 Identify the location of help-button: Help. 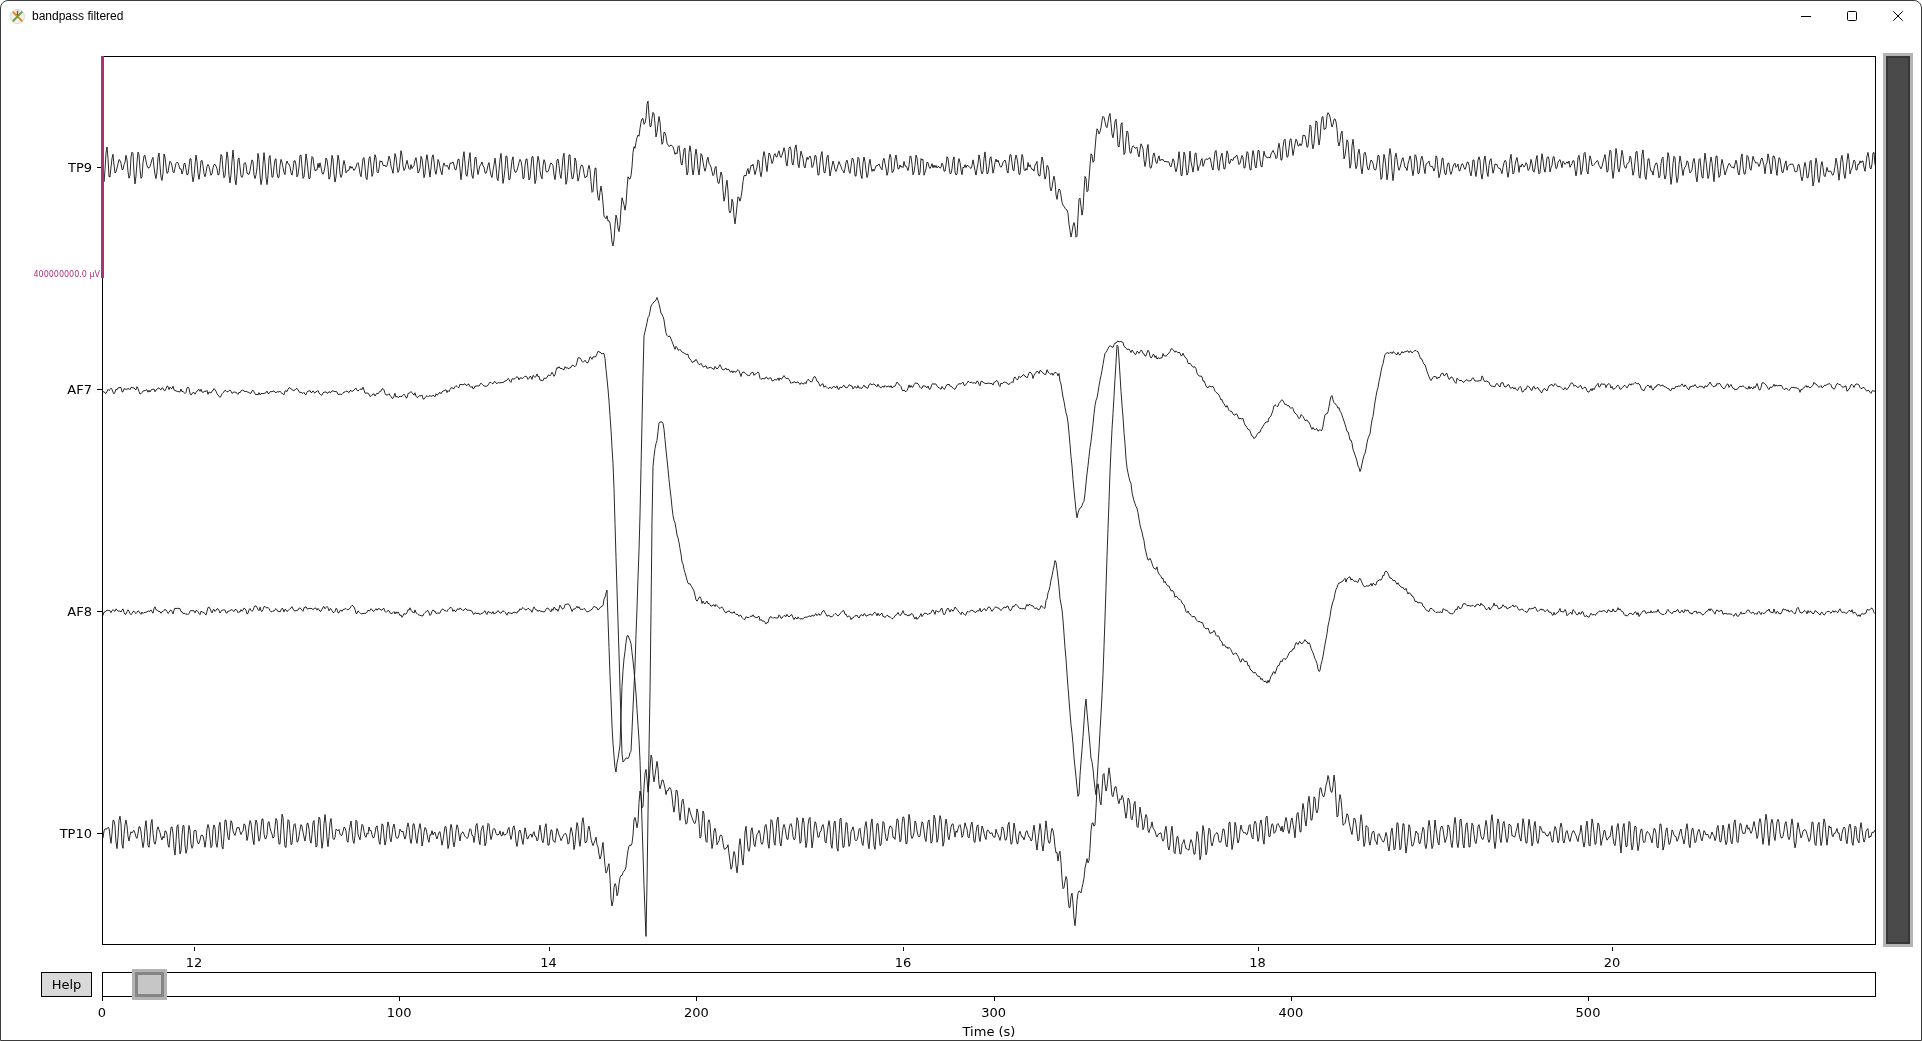
(66, 984).